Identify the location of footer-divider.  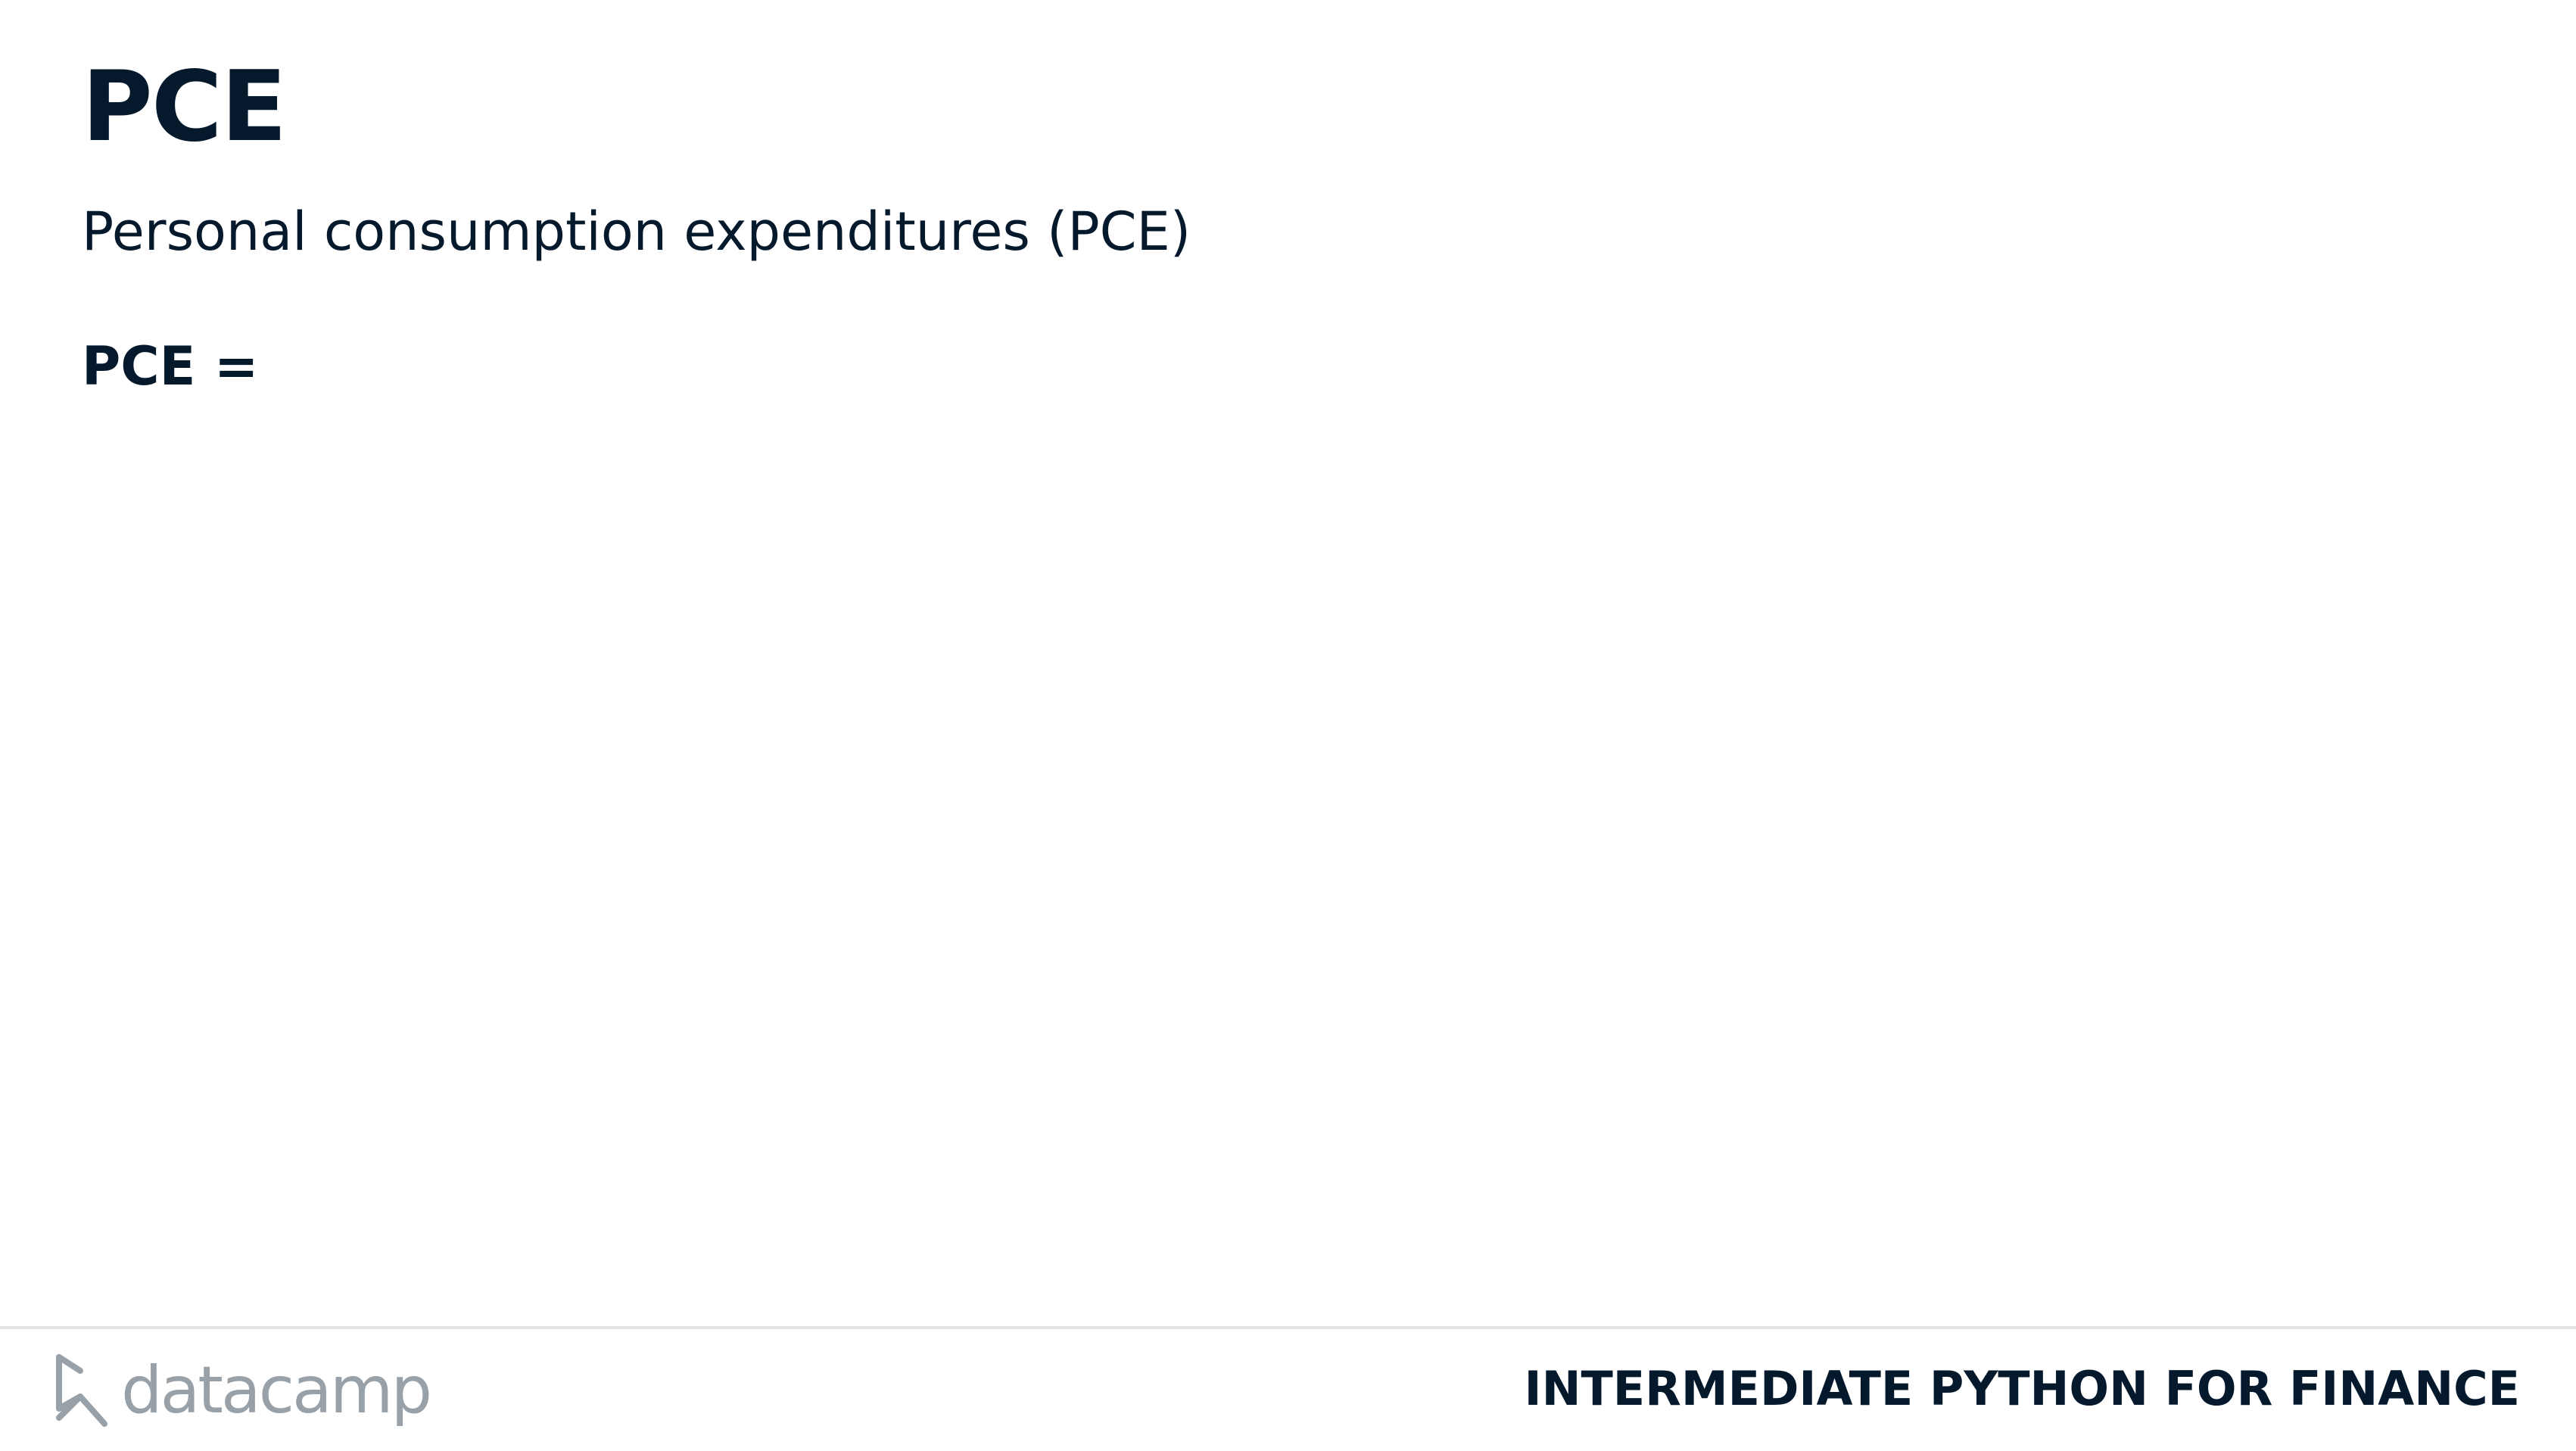
(1288, 1327).